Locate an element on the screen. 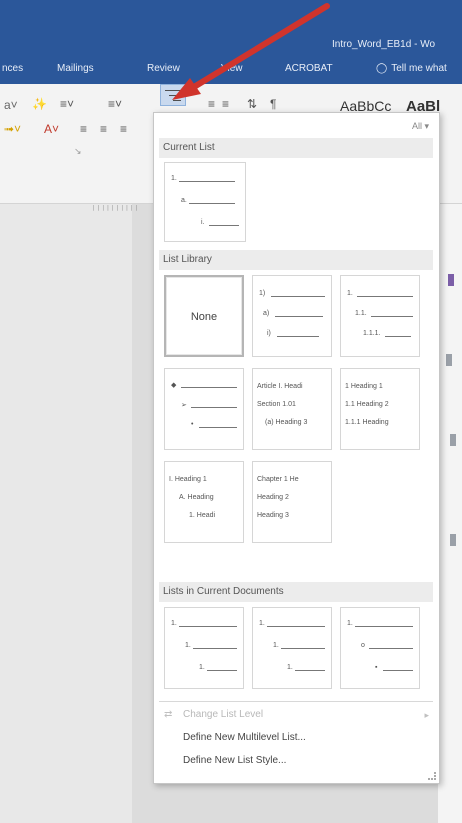  tab-review: Review is located at coordinates (163, 68).